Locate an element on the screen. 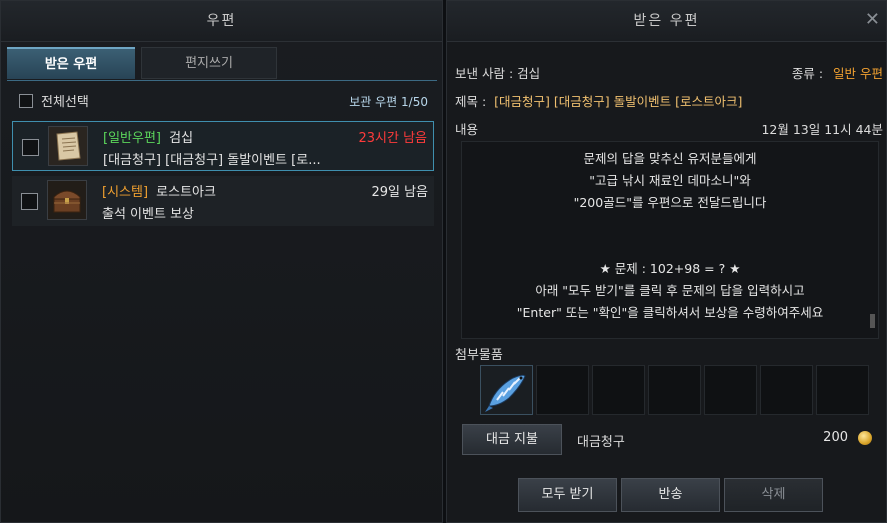 This screenshot has height=523, width=887. tab-write-mail: 편지쓰기 is located at coordinates (209, 63).